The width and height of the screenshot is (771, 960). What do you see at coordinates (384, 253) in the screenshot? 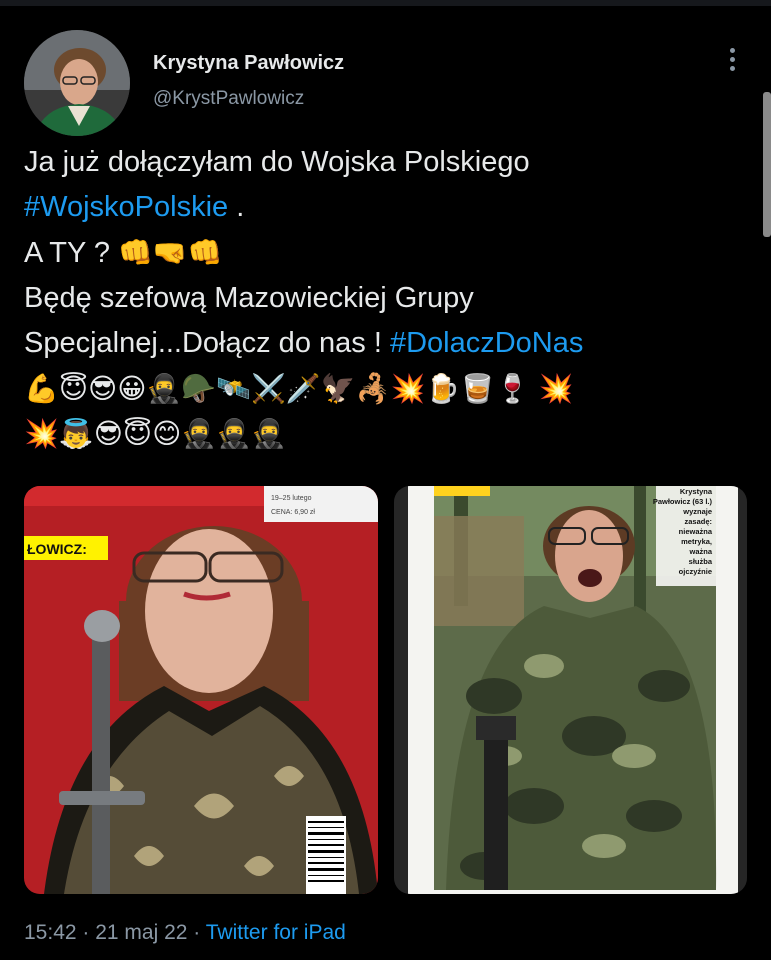
I see `tweet-line-3: A TY ? 👊🤜👊` at bounding box center [384, 253].